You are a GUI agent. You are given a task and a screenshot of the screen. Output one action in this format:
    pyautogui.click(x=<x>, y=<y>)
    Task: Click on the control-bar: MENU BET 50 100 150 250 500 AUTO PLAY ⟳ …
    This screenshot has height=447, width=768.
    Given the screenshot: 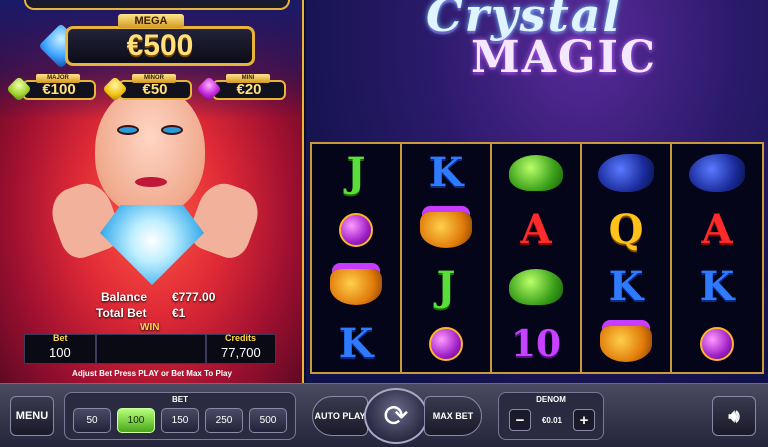 What is the action you would take?
    pyautogui.click(x=384, y=415)
    